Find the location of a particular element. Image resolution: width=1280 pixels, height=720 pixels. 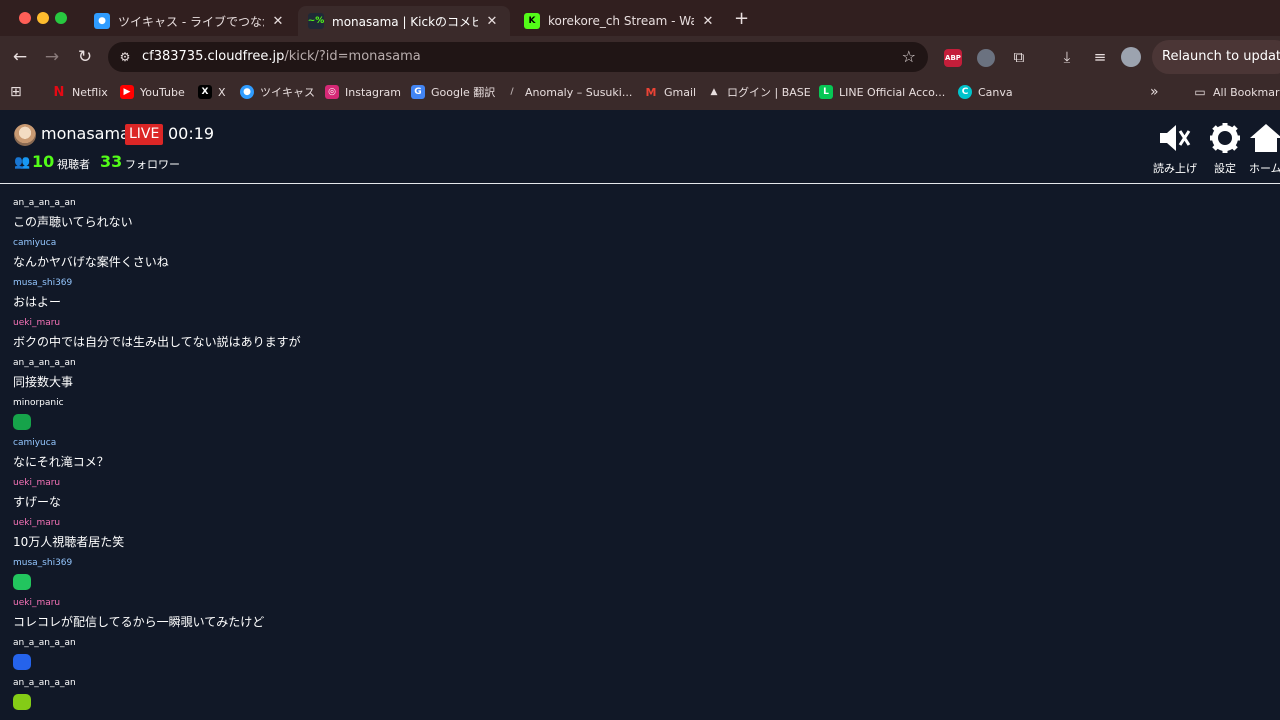

google-translate-icon: G is located at coordinates (418, 92).